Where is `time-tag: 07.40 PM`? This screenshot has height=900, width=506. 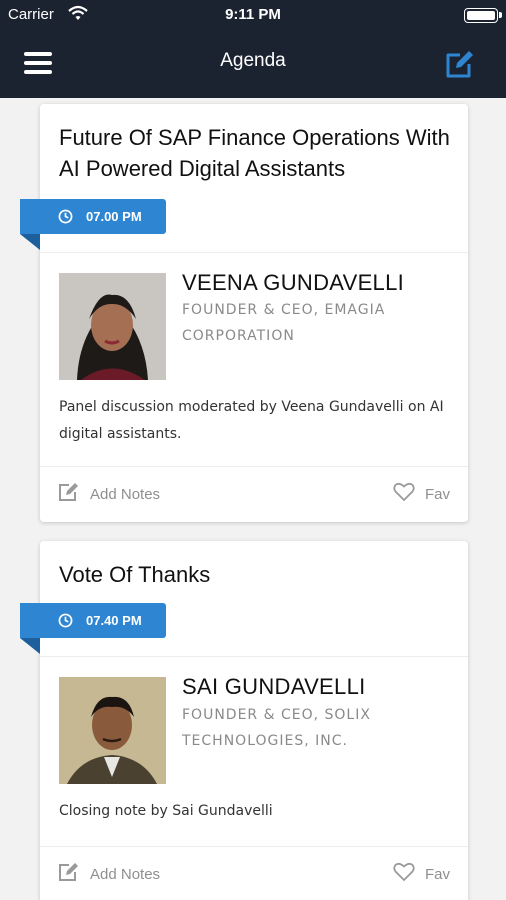
time-tag: 07.40 PM is located at coordinates (93, 628).